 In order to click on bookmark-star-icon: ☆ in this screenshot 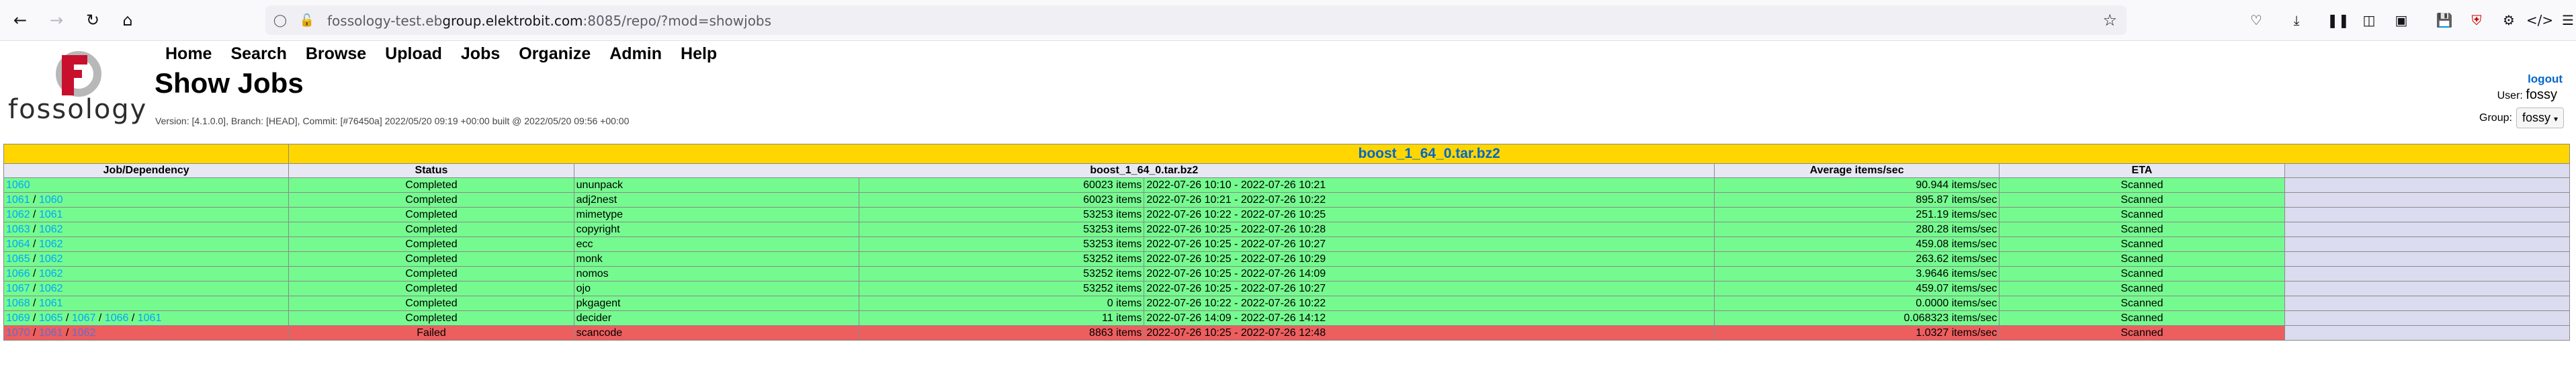, I will do `click(2109, 20)`.